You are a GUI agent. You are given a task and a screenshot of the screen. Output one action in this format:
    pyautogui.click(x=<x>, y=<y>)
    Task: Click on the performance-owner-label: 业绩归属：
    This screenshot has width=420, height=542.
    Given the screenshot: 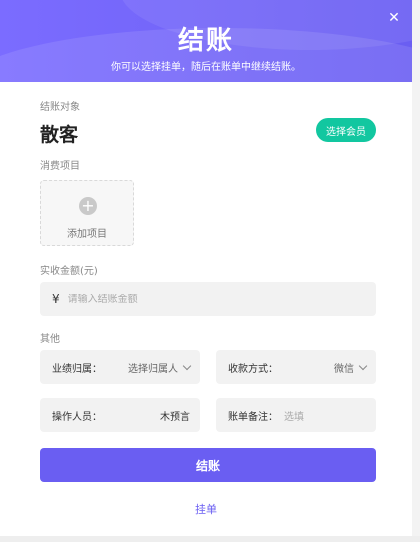 What is the action you would take?
    pyautogui.click(x=77, y=369)
    